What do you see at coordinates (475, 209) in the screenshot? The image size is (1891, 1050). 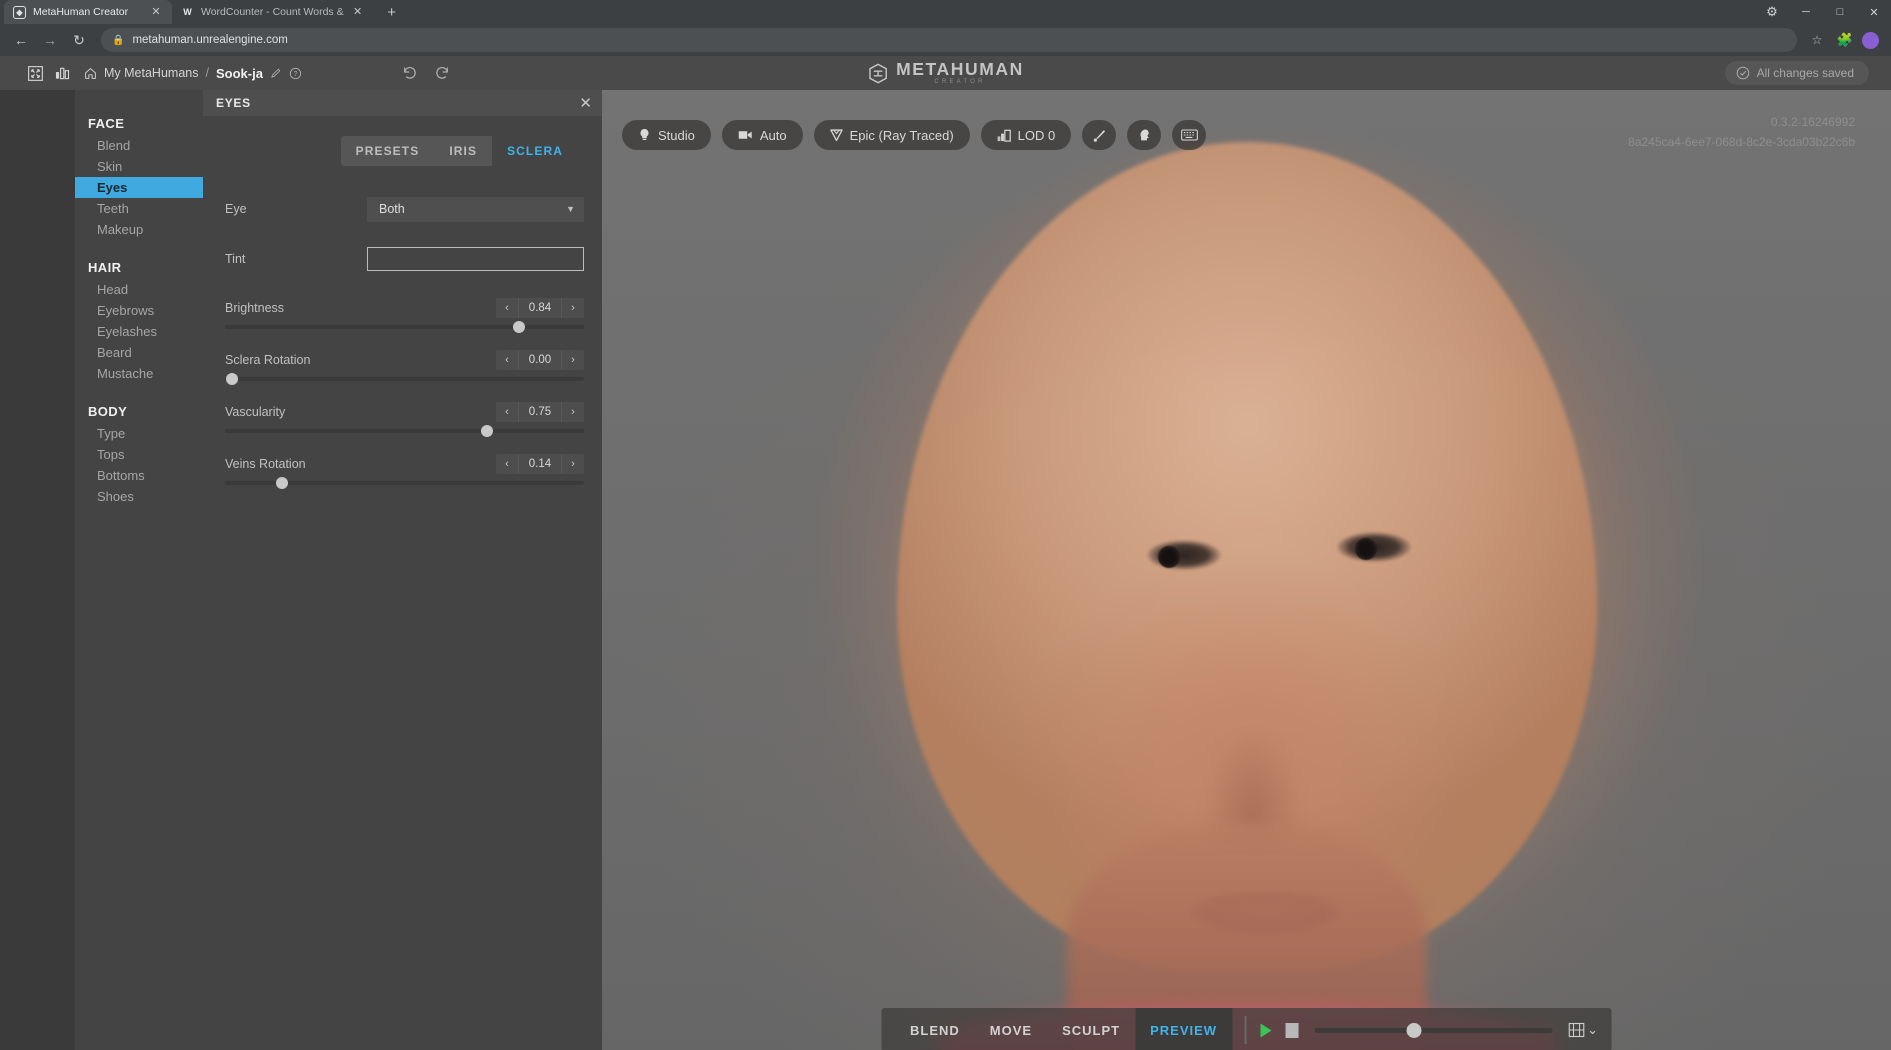 I see `eye-select: Both ▼` at bounding box center [475, 209].